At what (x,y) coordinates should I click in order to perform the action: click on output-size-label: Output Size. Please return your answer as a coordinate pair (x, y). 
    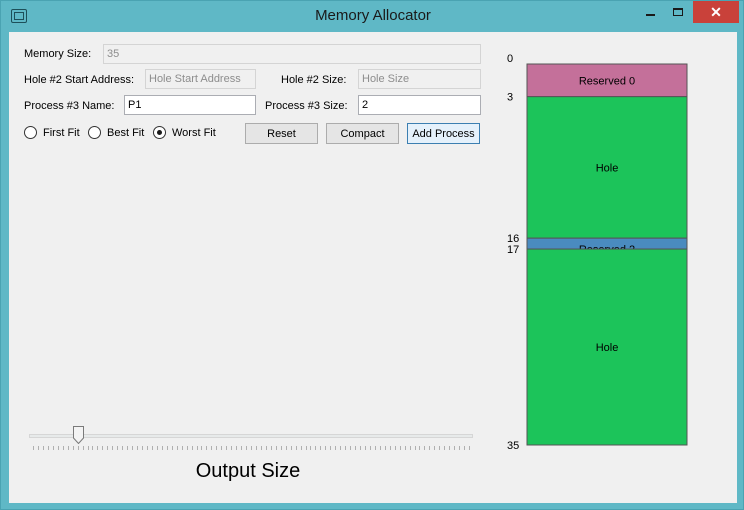
    Looking at the image, I should click on (248, 471).